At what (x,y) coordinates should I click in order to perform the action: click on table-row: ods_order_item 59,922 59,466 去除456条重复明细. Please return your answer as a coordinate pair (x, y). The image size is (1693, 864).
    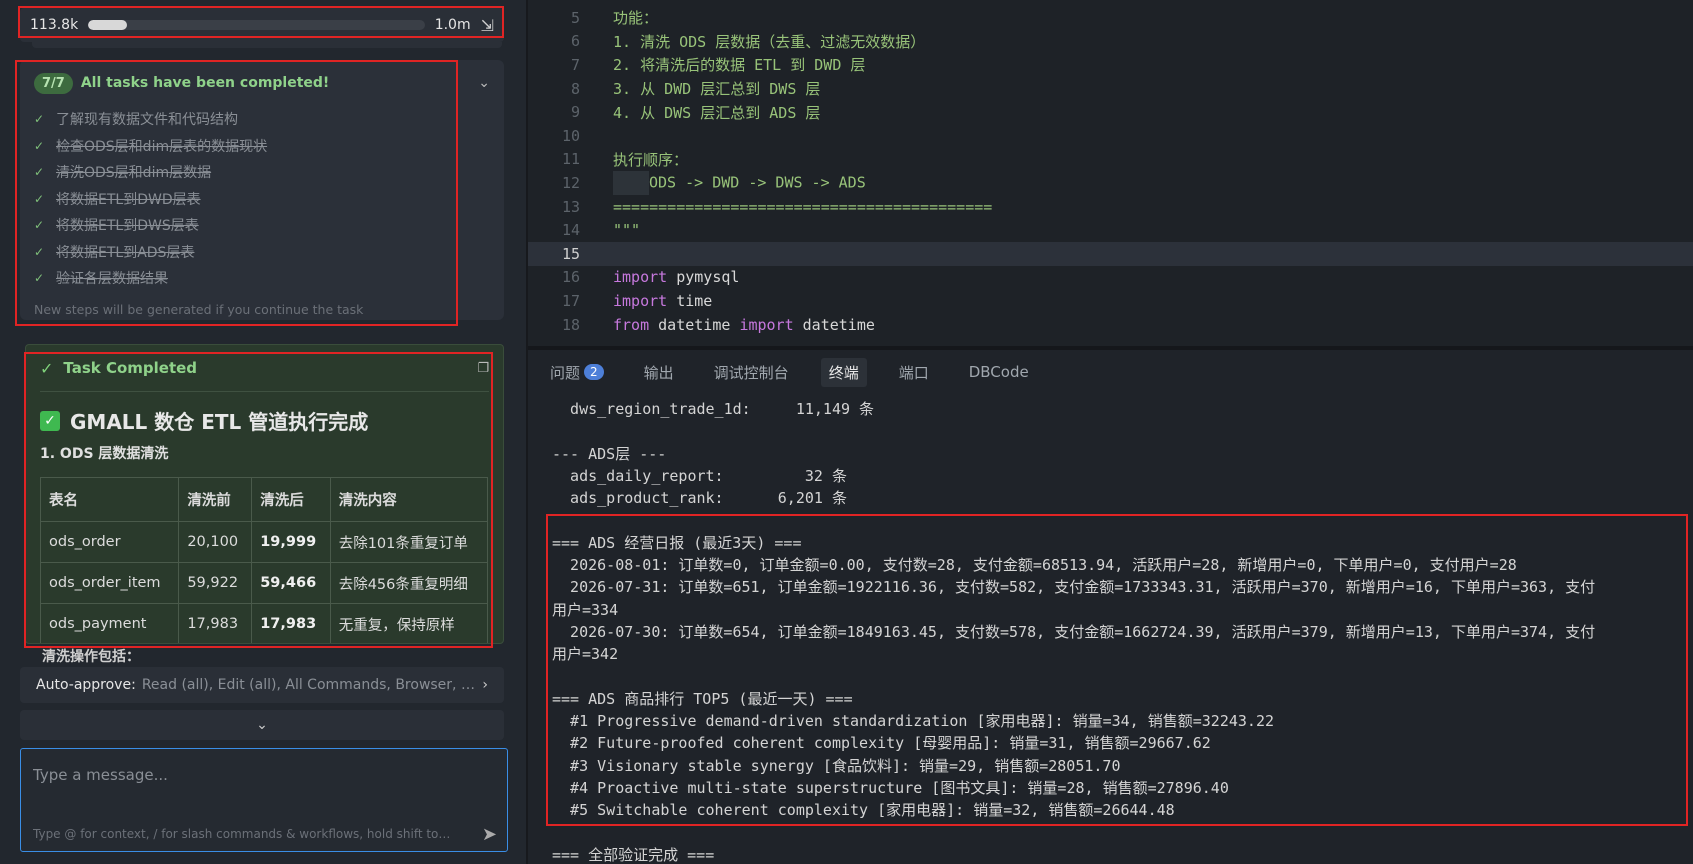
    Looking at the image, I should click on (264, 583).